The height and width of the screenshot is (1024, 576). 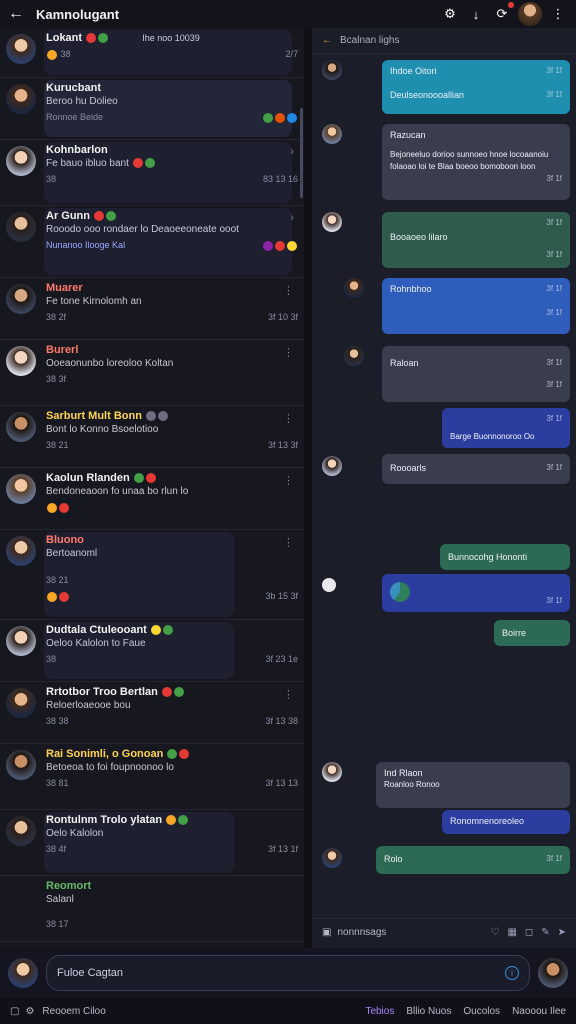 I want to click on chat-time: 3b 15 3f, so click(x=281, y=596).